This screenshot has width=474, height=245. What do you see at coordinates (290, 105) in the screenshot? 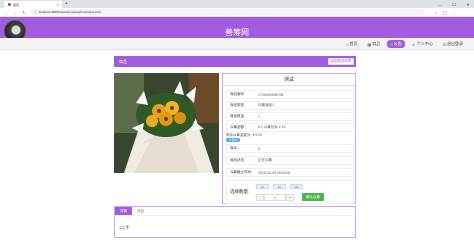
I see `field-row: 商品类型: 众筹商品1` at bounding box center [290, 105].